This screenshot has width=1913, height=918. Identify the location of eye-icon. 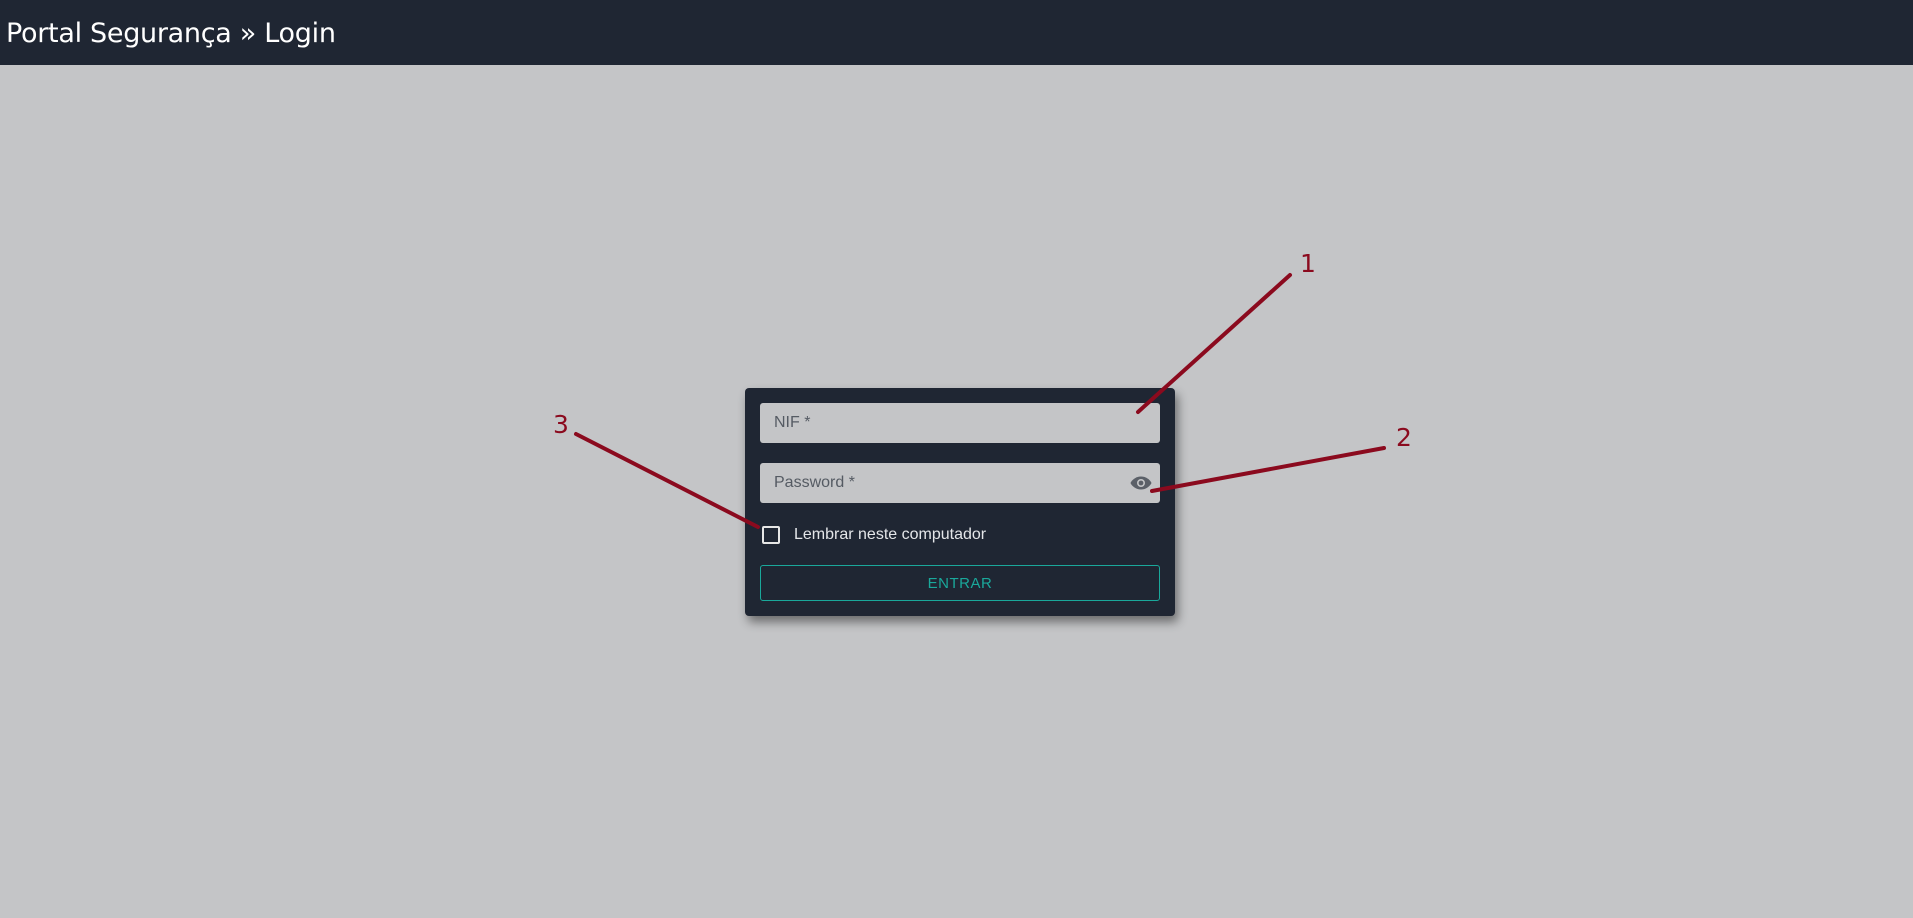
(1141, 483).